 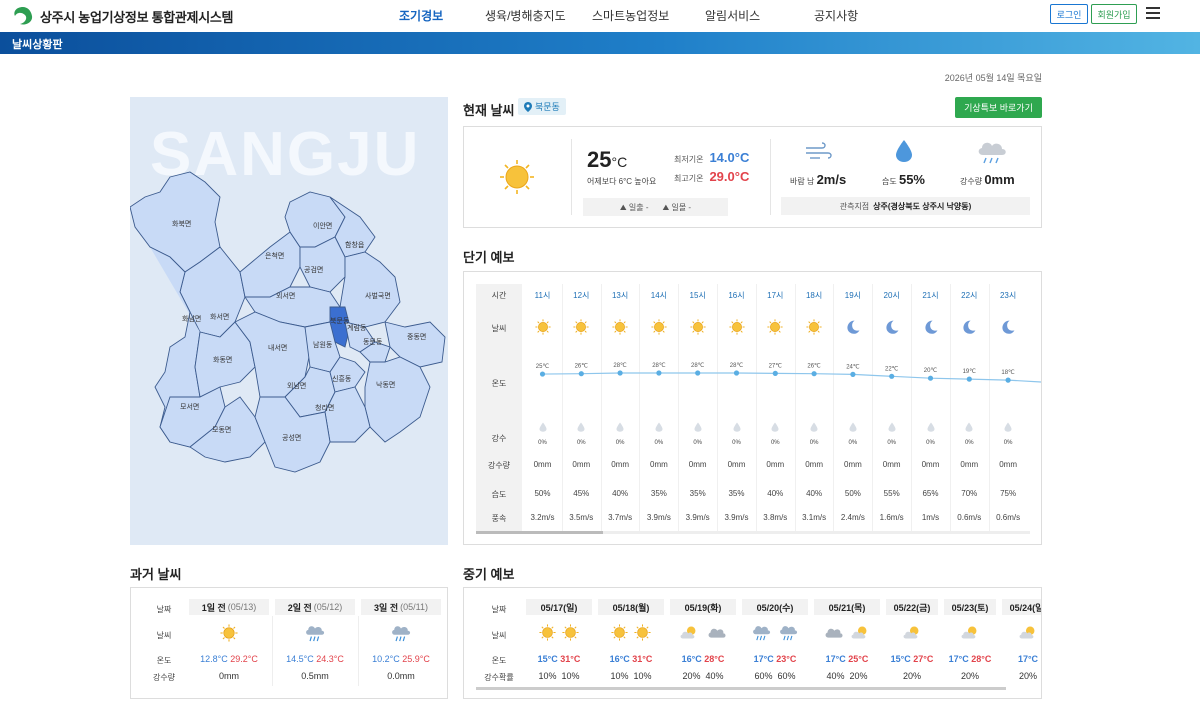 What do you see at coordinates (987, 179) in the screenshot?
I see `rain-value: 강수량 0mm` at bounding box center [987, 179].